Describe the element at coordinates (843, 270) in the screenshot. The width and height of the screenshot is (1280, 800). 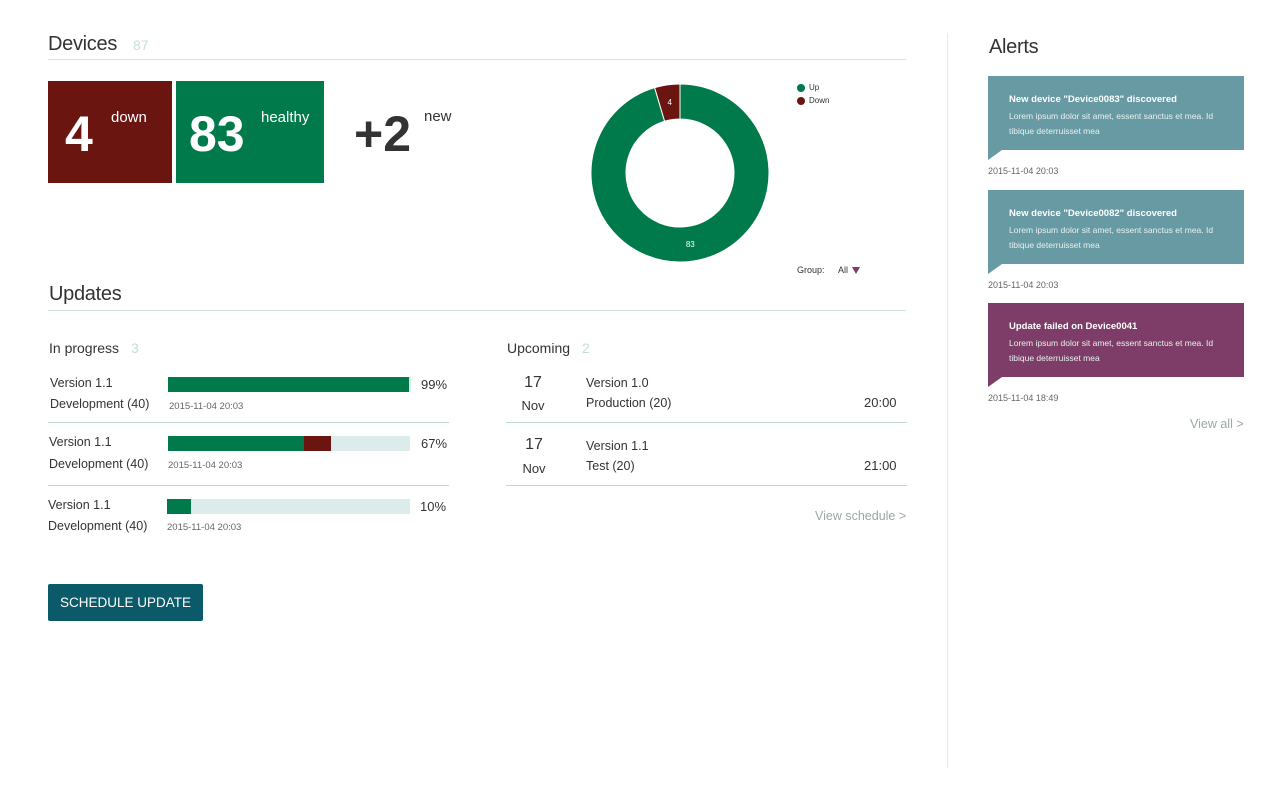
I see `group-filter-value: All` at that location.